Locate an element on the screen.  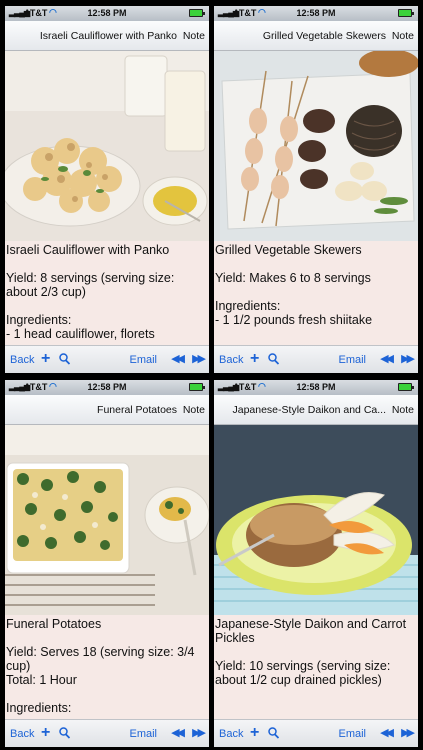
nav-bar: Grilled Vegetable Skewers Note is located at coordinates (316, 36).